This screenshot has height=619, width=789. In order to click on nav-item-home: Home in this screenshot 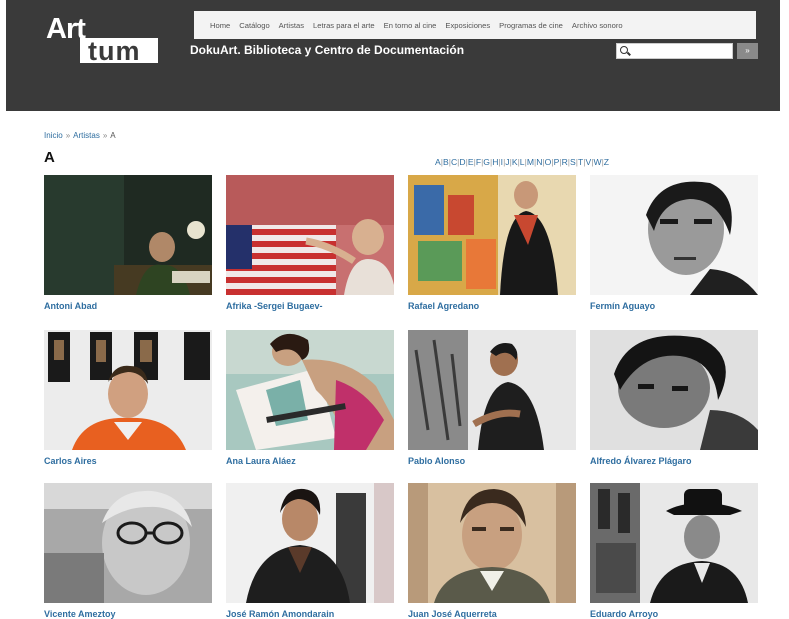, I will do `click(220, 25)`.